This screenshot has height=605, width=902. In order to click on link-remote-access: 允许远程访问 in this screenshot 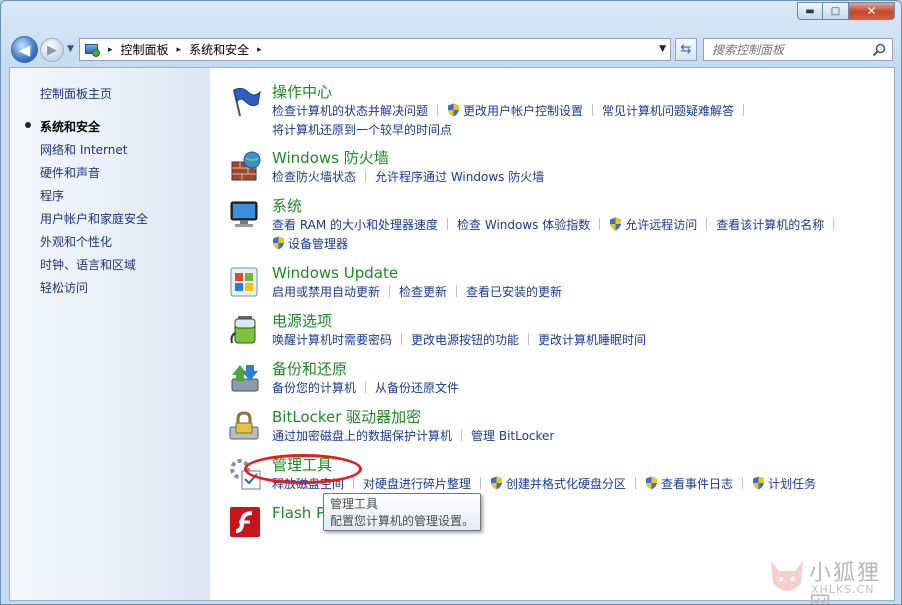, I will do `click(661, 225)`.